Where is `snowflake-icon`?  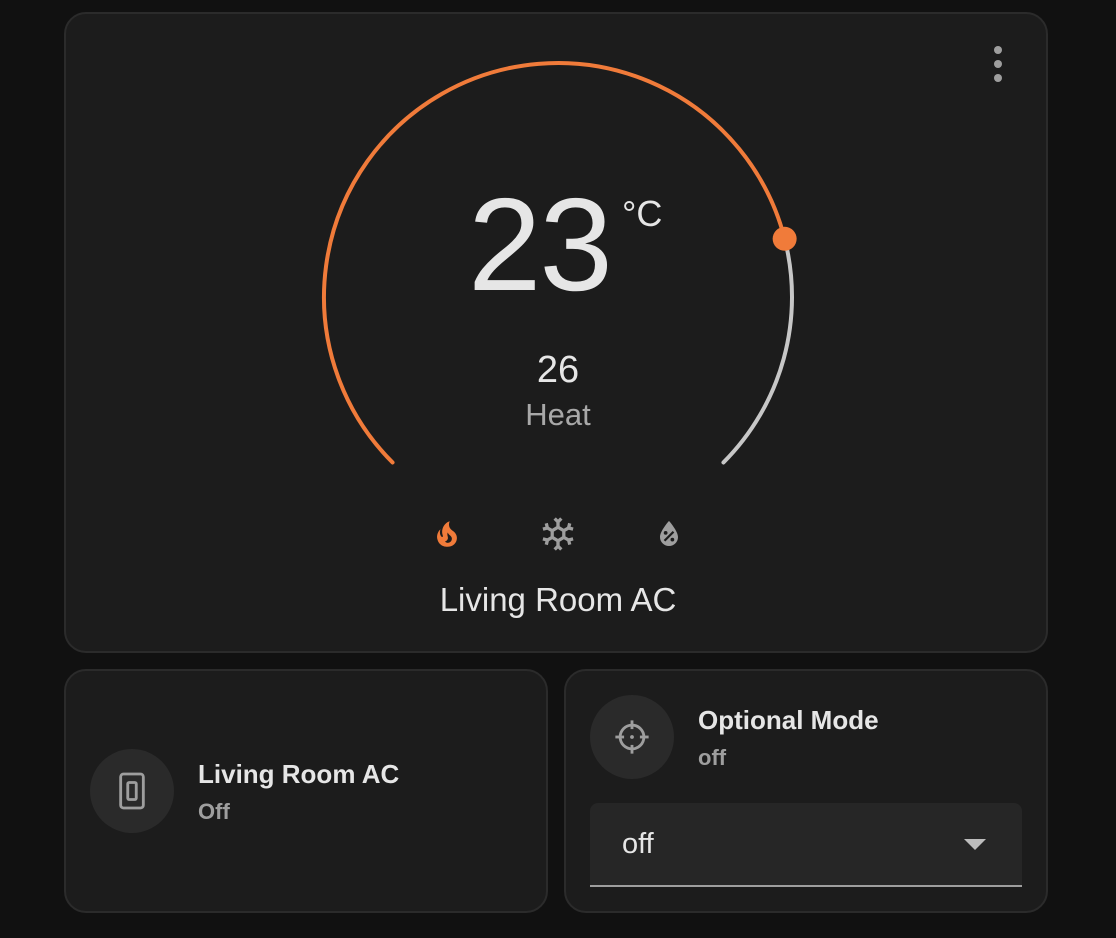
snowflake-icon is located at coordinates (558, 534).